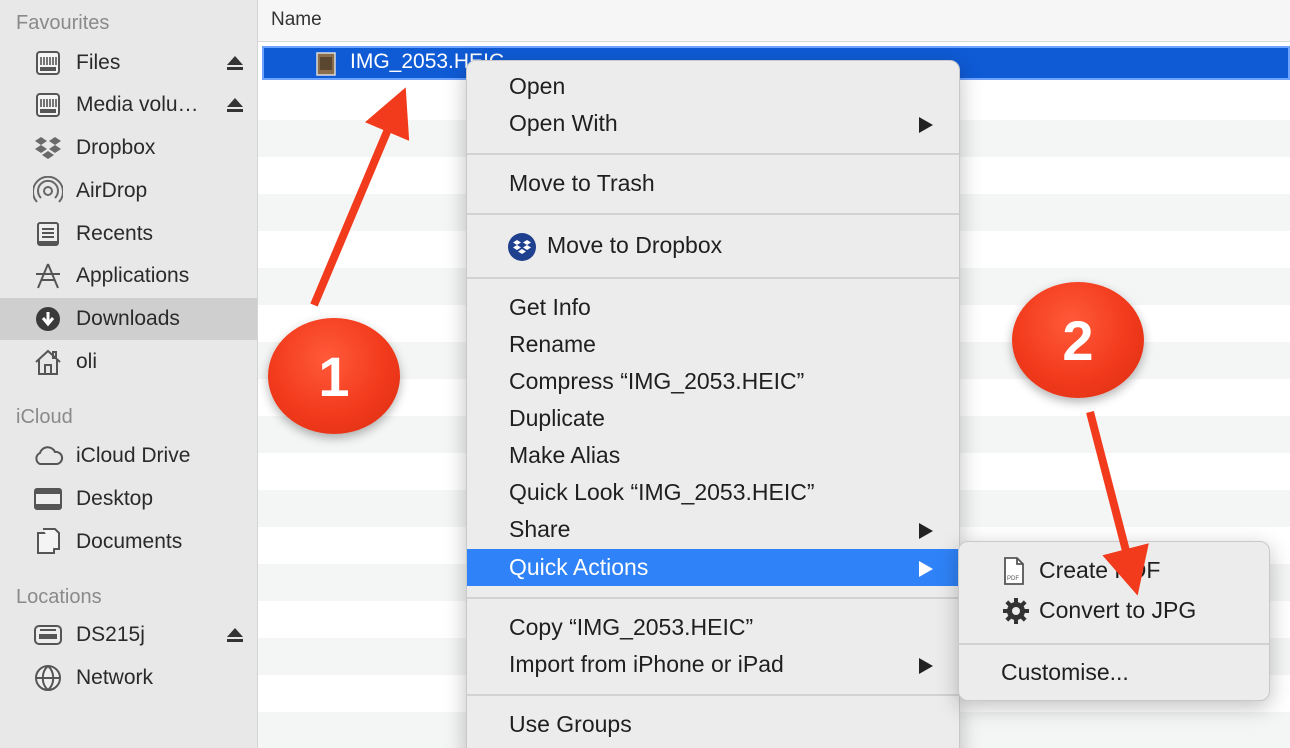 The height and width of the screenshot is (748, 1290). I want to click on sidebar-item-desktop: Desktop, so click(128, 499).